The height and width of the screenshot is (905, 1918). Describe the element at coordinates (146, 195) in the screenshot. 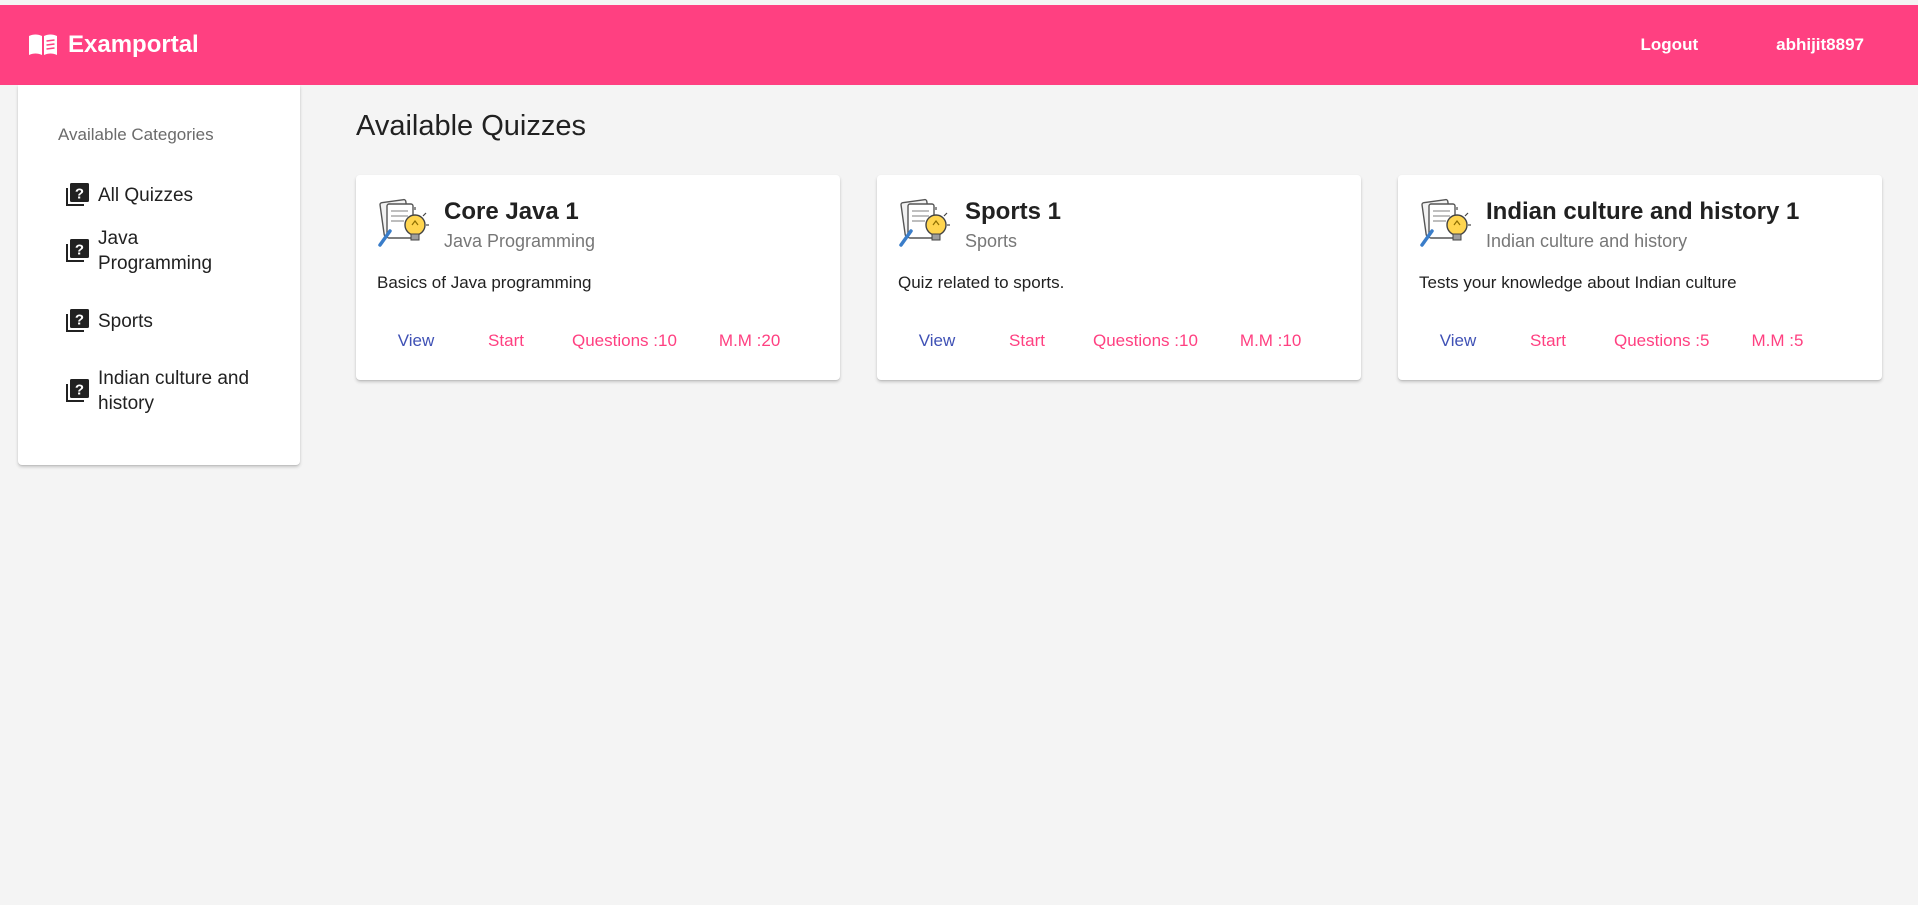

I see `sidebar-item-label: All Quizzes` at that location.